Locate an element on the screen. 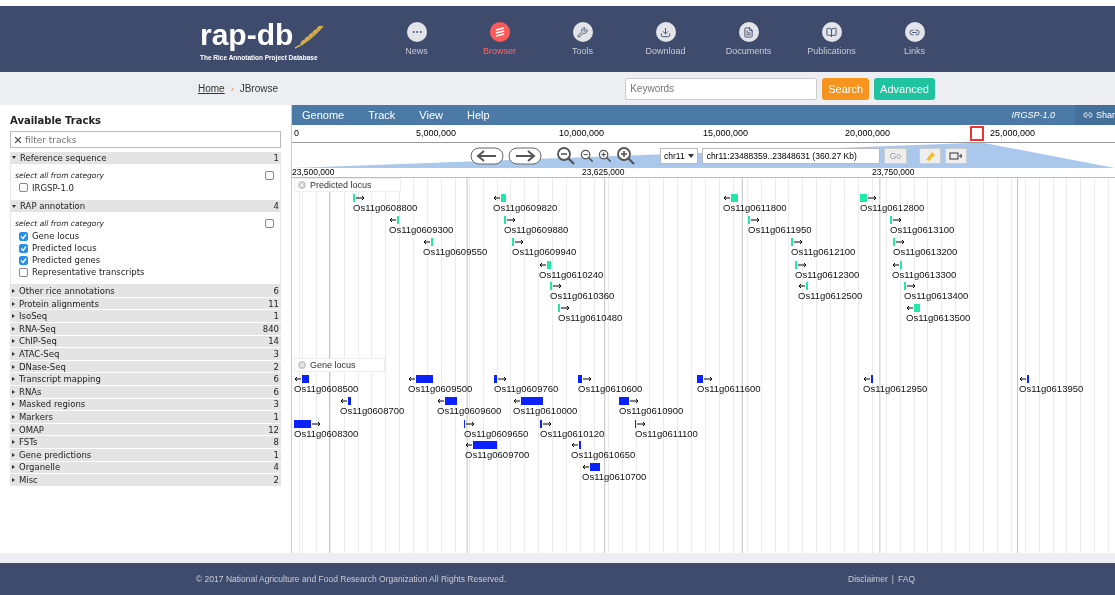 The width and height of the screenshot is (1115, 595). overview-ruler: 0 5,000,000 10,000,000 15,000,000 20,000,000 25,000,000 is located at coordinates (703, 134).